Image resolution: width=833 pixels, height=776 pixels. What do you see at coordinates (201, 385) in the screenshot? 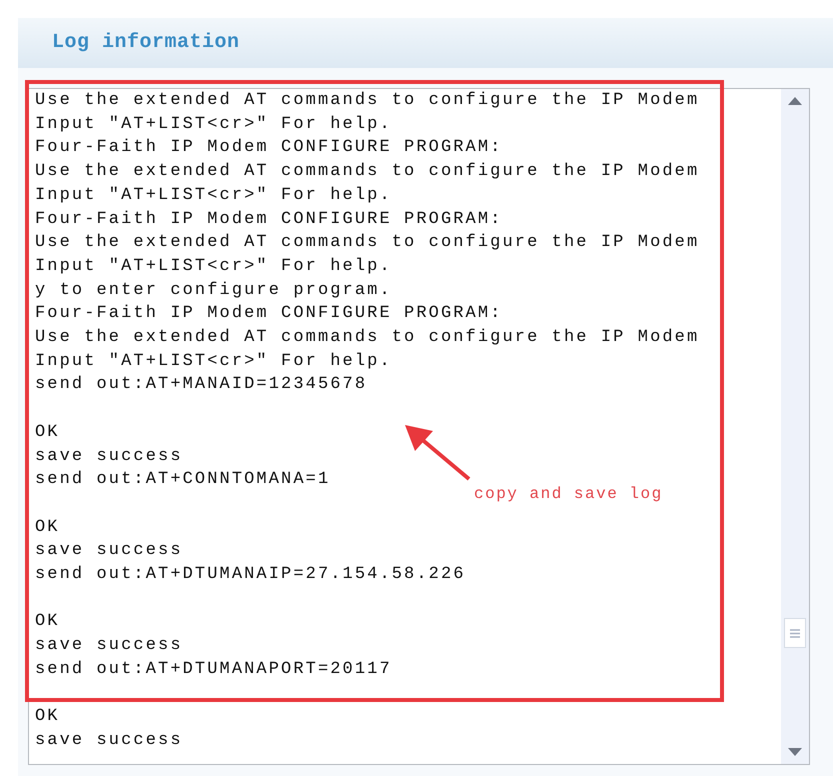
I see `log-line: send out:AT+MANAID=12345678` at bounding box center [201, 385].